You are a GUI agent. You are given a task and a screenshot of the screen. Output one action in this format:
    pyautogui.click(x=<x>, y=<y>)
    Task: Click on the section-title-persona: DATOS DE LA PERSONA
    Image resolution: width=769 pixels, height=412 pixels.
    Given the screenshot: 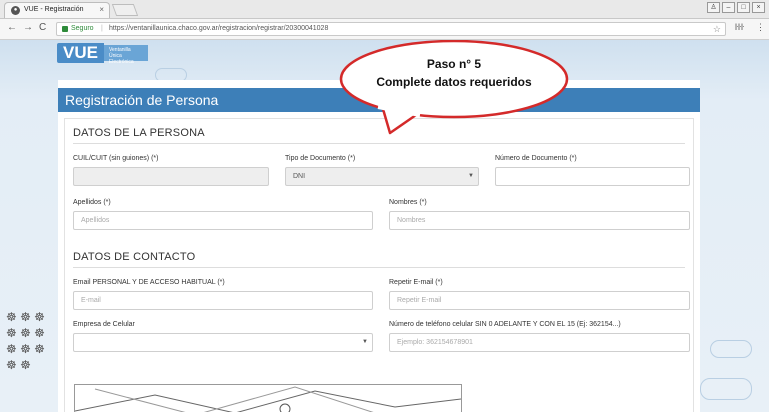 What is the action you would take?
    pyautogui.click(x=139, y=133)
    